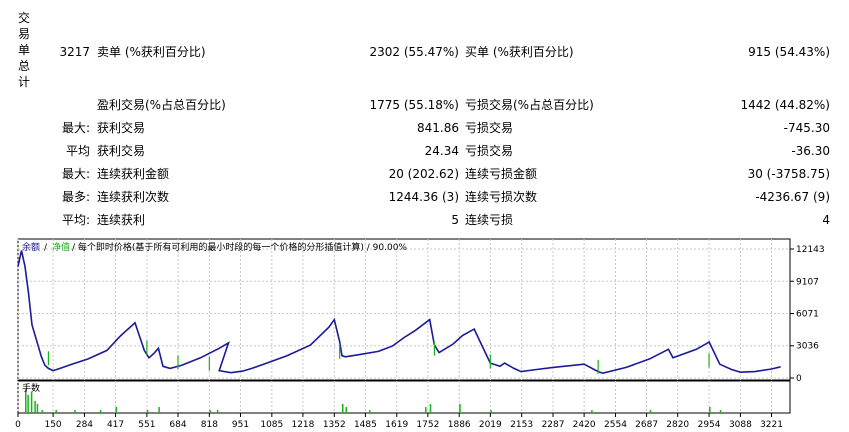 This screenshot has width=849, height=432. I want to click on volume-label: 手数, so click(31, 388).